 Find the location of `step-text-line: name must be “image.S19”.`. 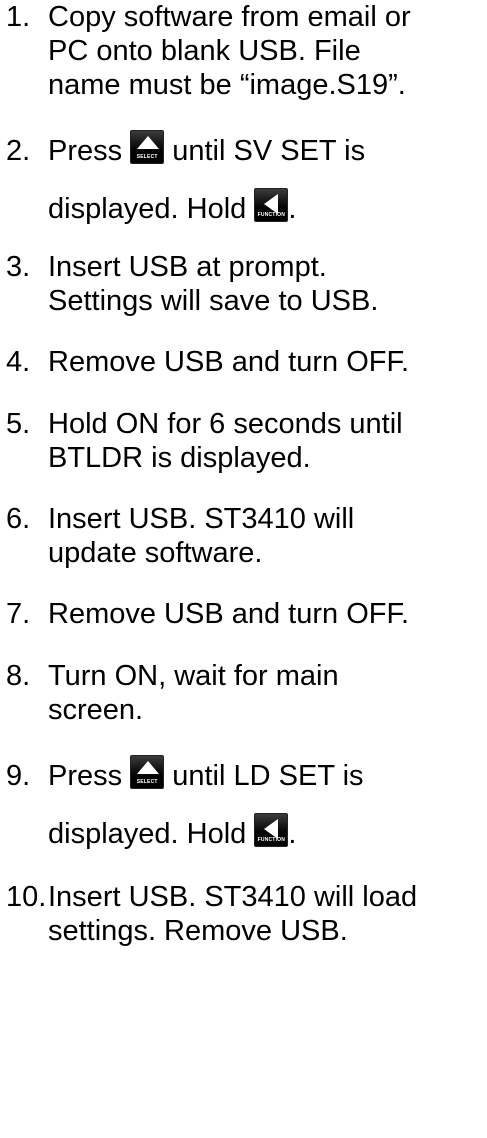

step-text-line: name must be “image.S19”. is located at coordinates (227, 85).